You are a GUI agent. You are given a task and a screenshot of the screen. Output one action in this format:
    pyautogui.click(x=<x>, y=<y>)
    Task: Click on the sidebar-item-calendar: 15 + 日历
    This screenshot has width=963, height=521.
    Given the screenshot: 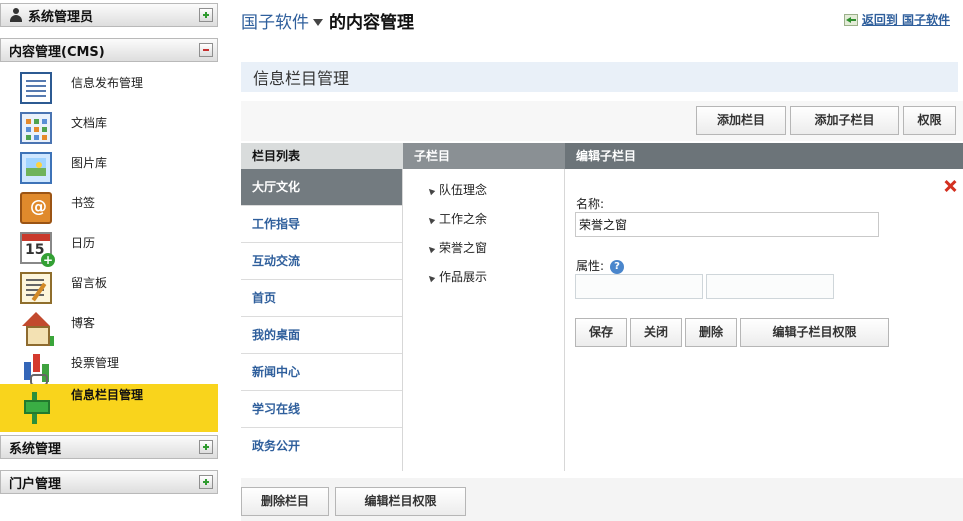 What is the action you would take?
    pyautogui.click(x=109, y=245)
    